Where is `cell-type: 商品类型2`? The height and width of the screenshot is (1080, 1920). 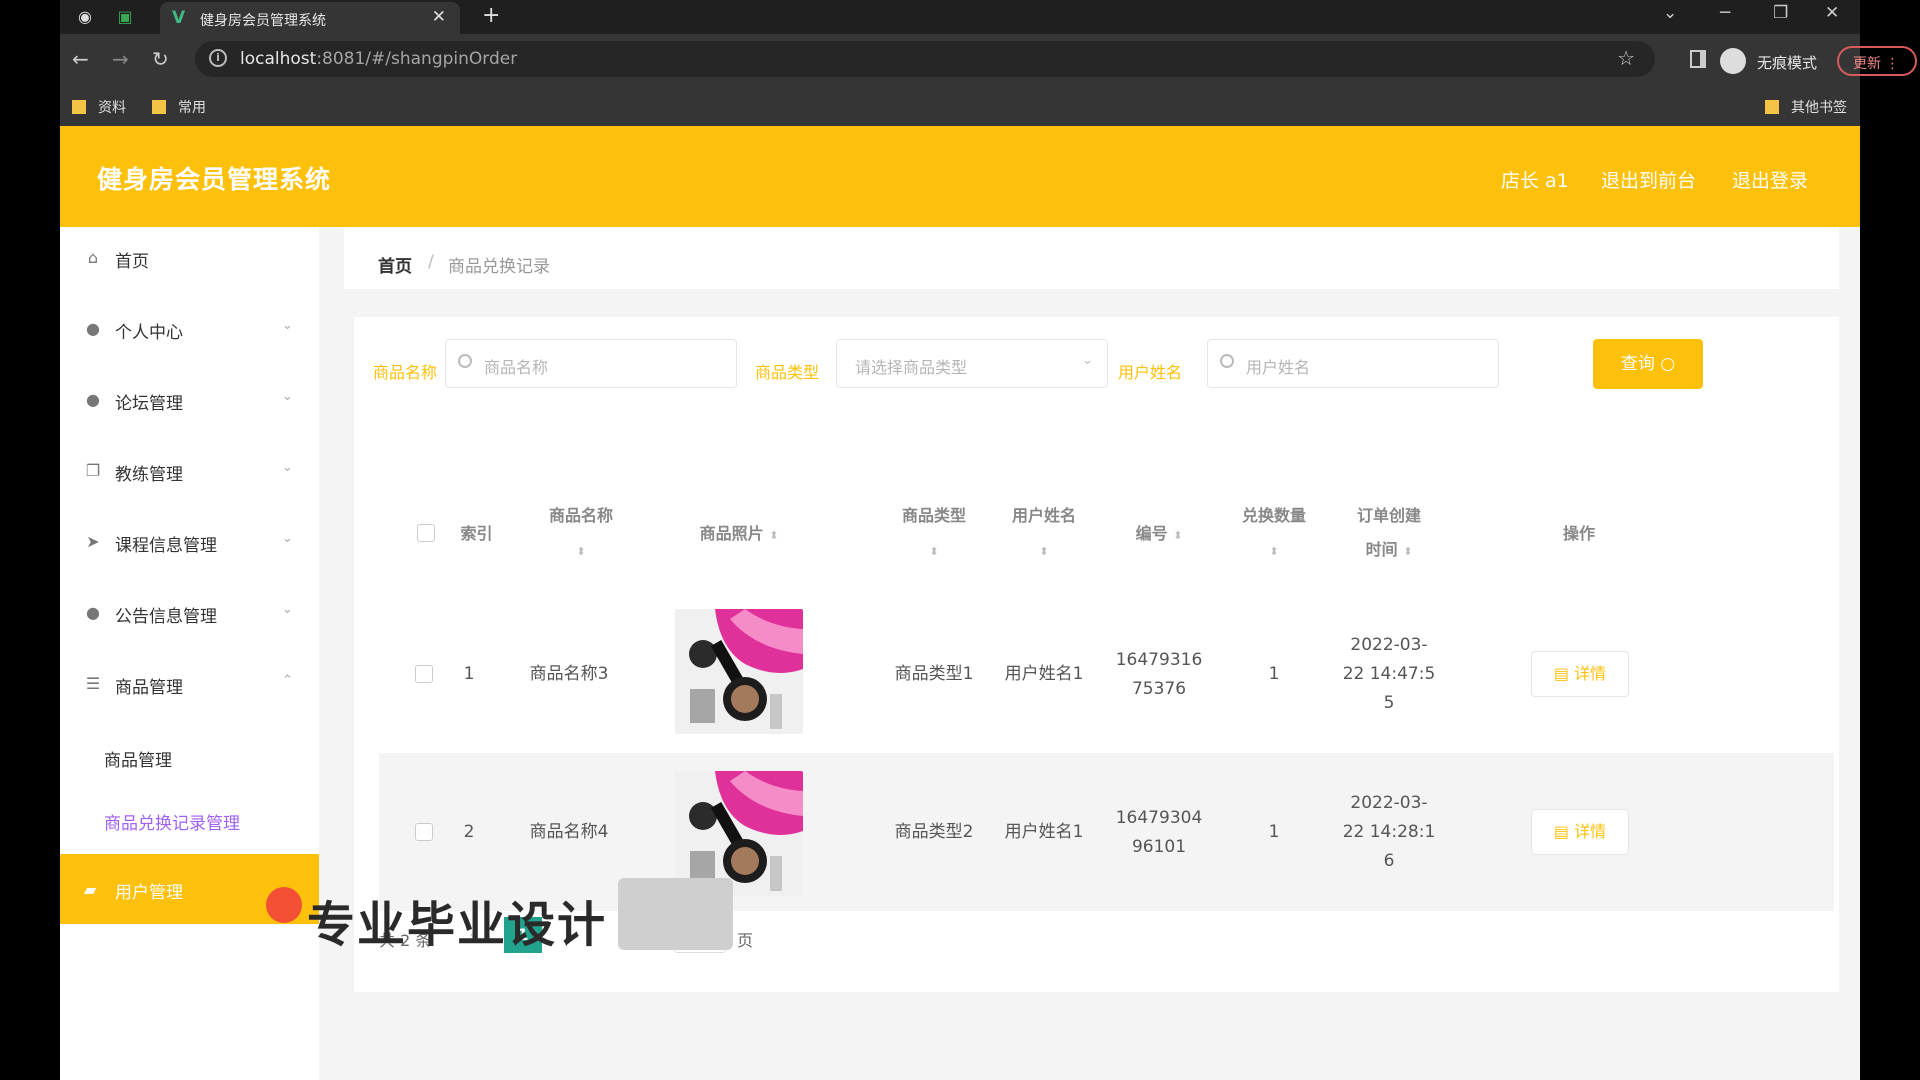 cell-type: 商品类型2 is located at coordinates (934, 832).